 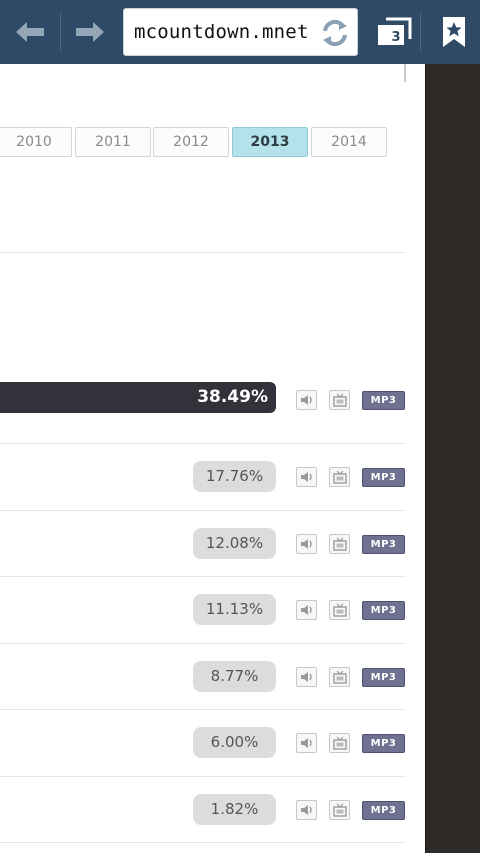 What do you see at coordinates (232, 397) in the screenshot?
I see `vote-percentage: 38.49%` at bounding box center [232, 397].